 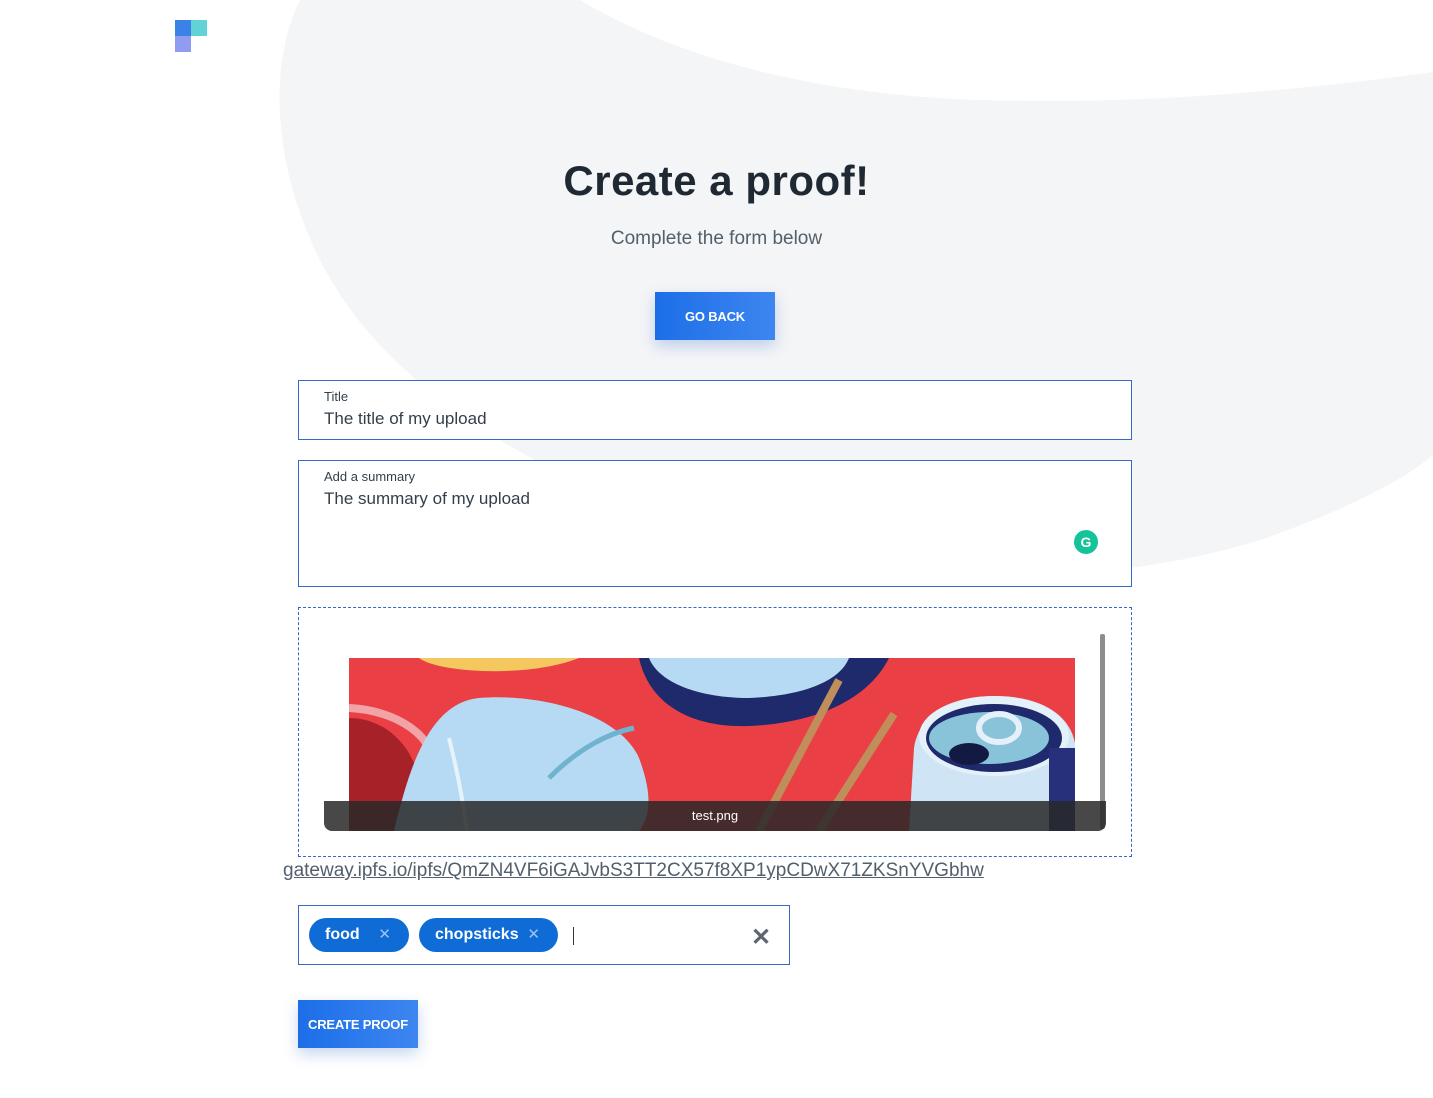 I want to click on scrollbar, so click(x=1102, y=731).